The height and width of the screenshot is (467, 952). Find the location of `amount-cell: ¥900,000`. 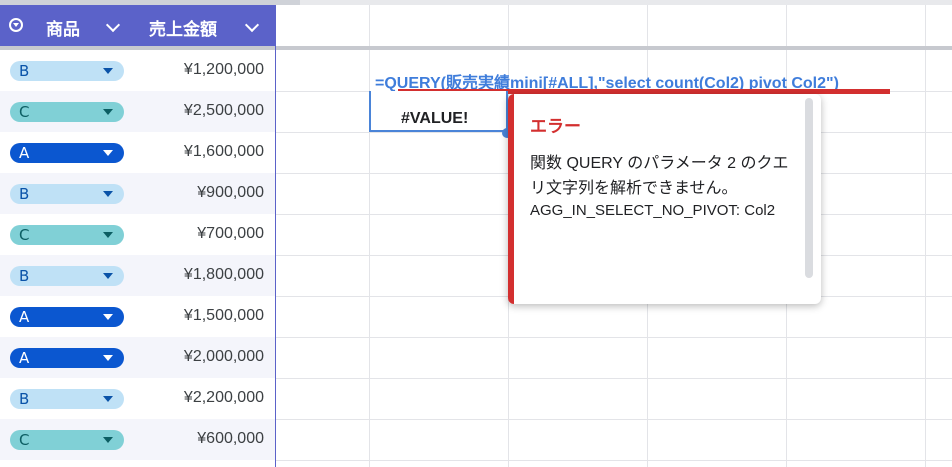

amount-cell: ¥900,000 is located at coordinates (230, 193).